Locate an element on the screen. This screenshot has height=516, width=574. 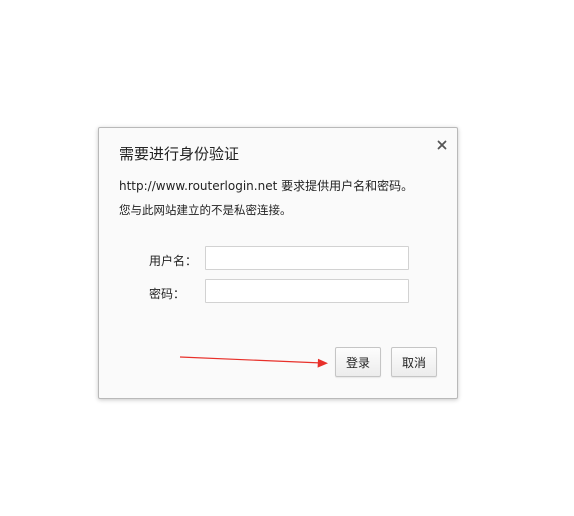
username-label: 用户名： is located at coordinates (173, 261).